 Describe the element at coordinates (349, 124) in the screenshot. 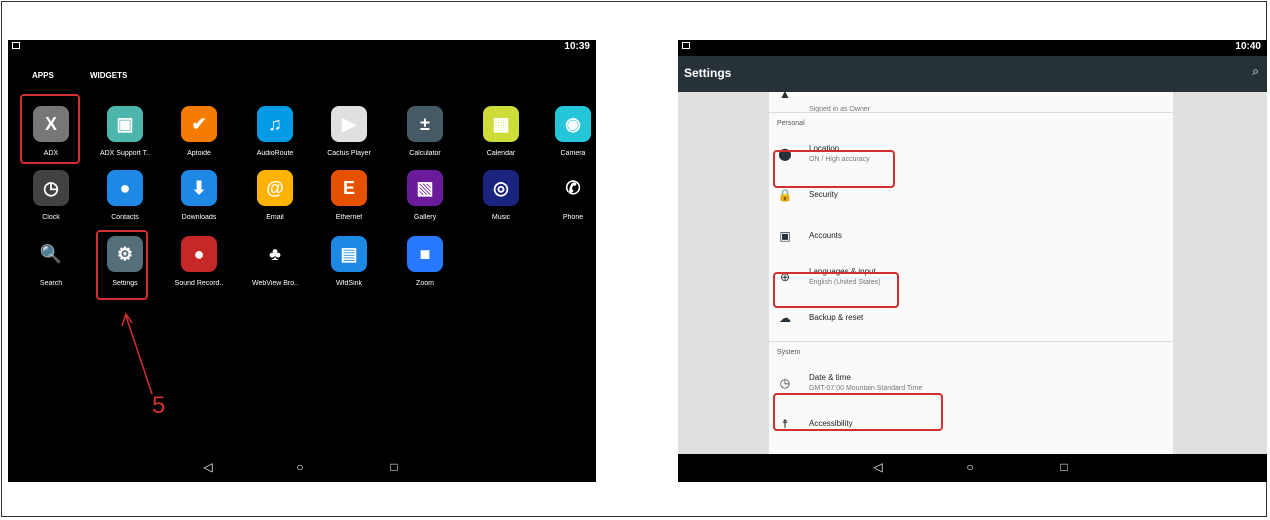

I see `app-icon: ▶` at that location.